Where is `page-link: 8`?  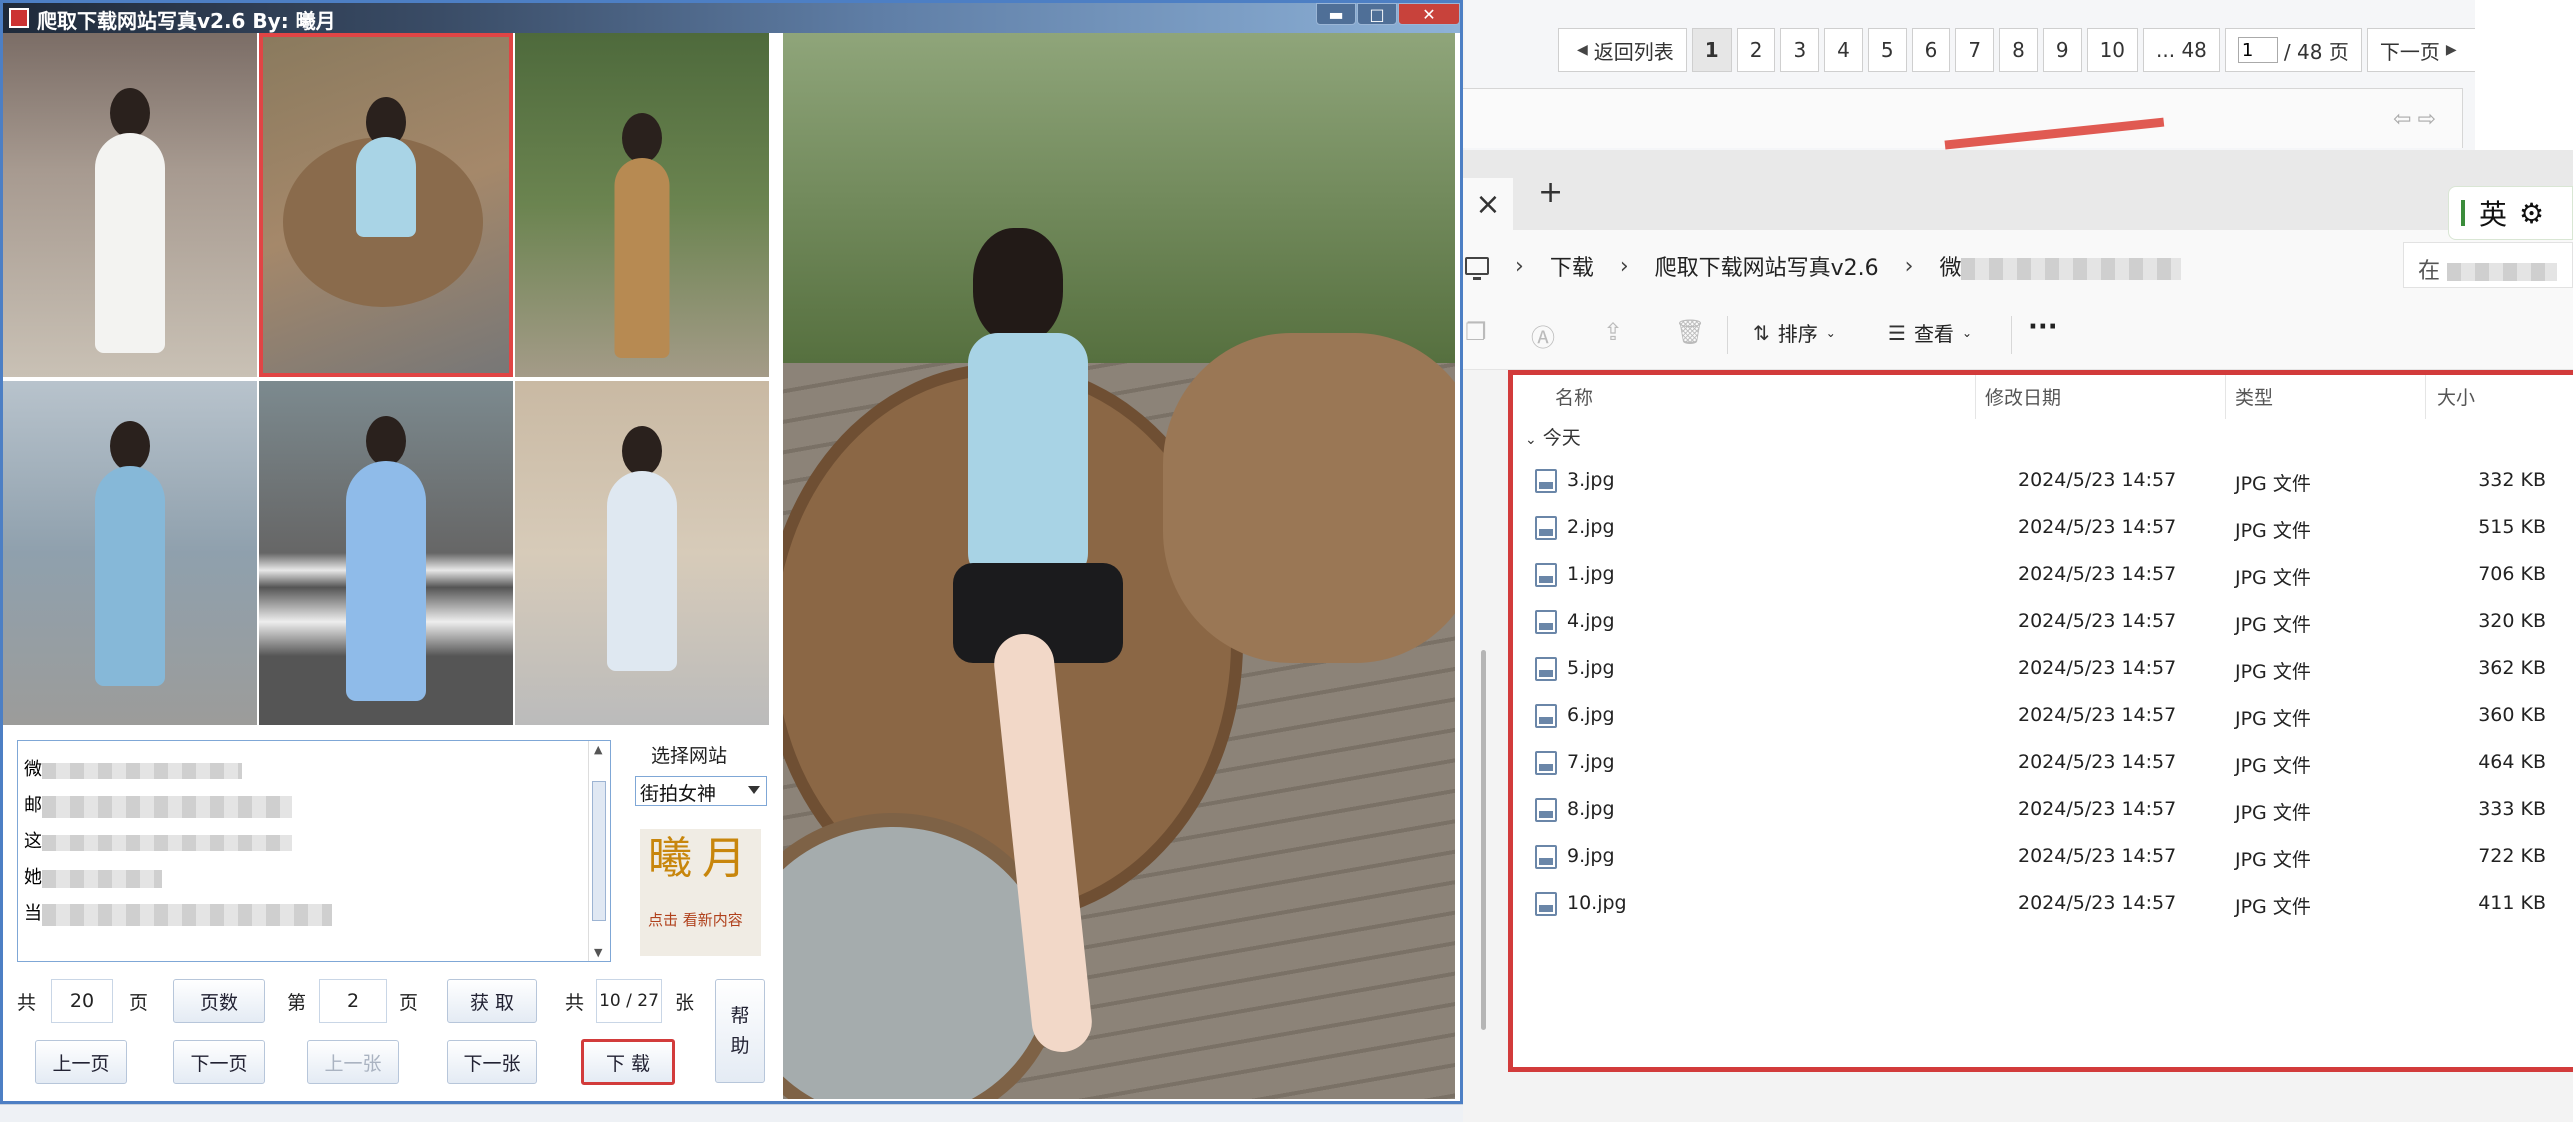
page-link: 8 is located at coordinates (2018, 50).